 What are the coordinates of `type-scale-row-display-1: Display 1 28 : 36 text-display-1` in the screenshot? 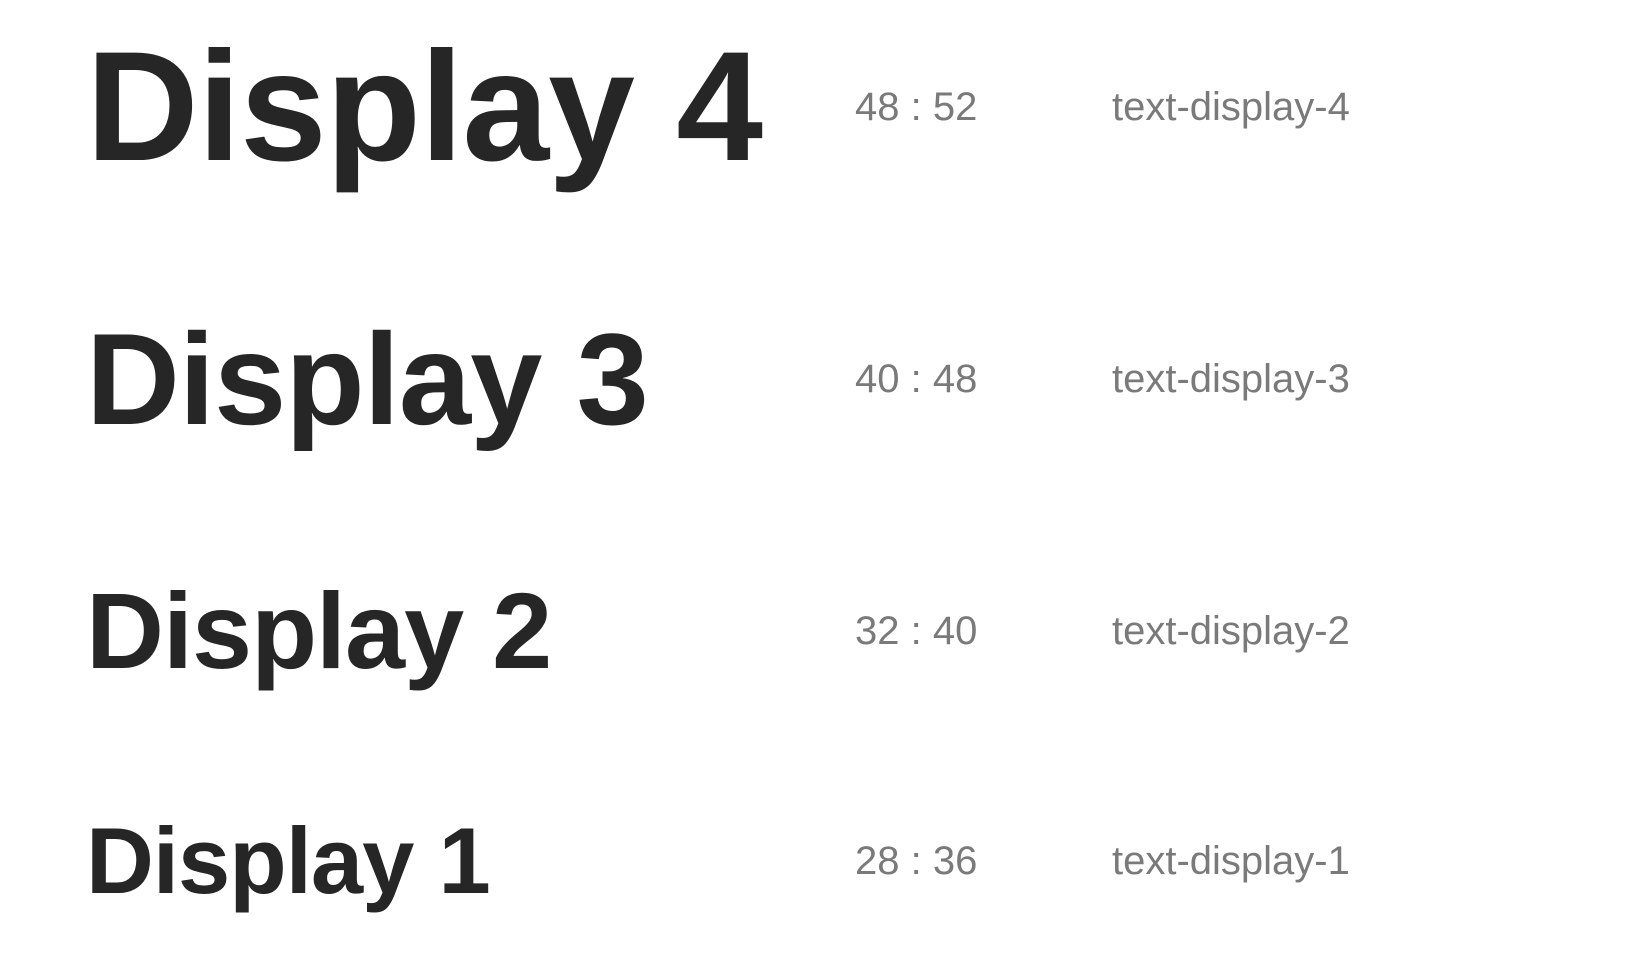 It's located at (818, 861).